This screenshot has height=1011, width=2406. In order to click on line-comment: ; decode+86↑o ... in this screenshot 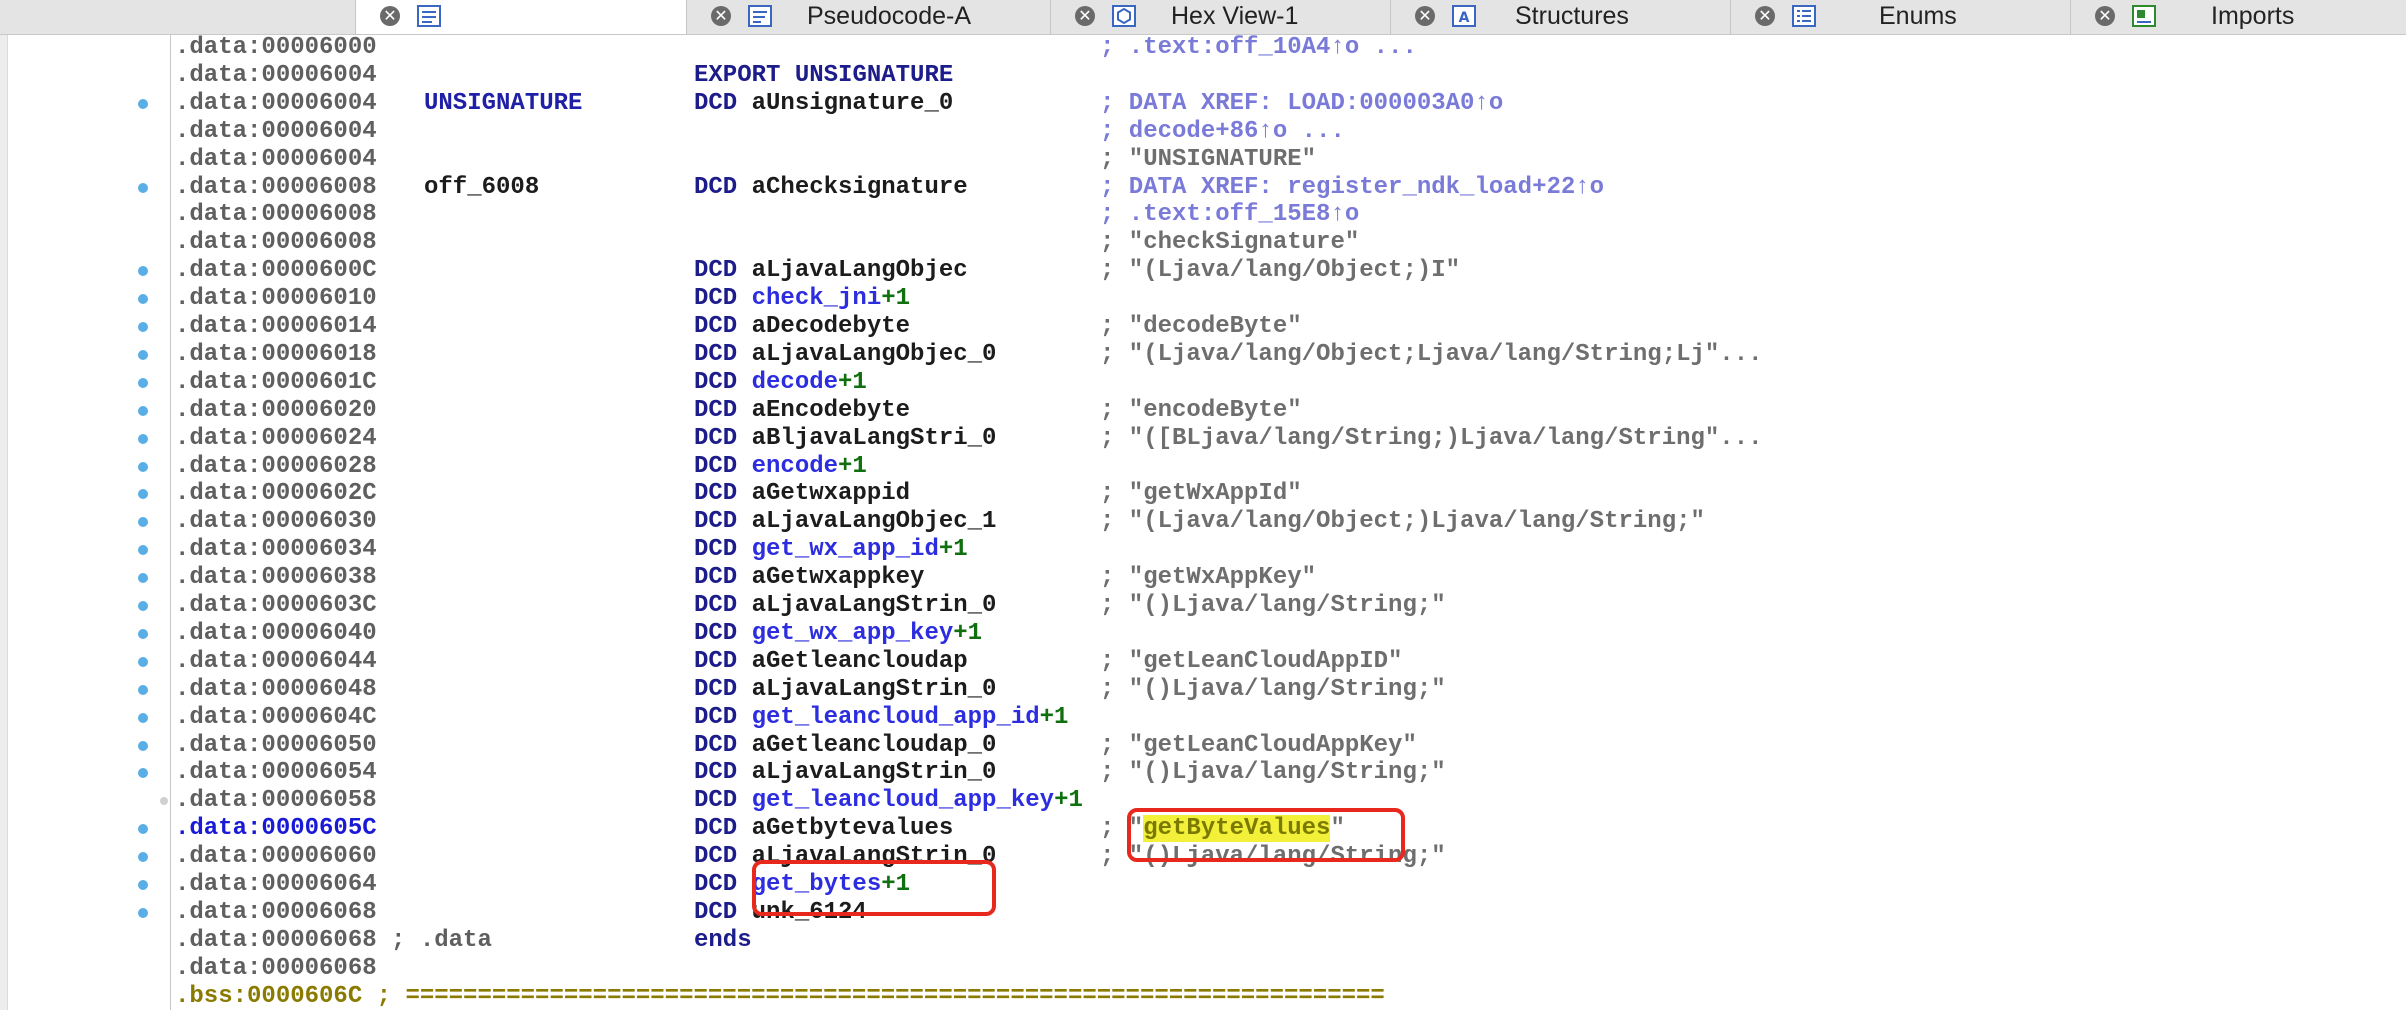, I will do `click(1222, 131)`.